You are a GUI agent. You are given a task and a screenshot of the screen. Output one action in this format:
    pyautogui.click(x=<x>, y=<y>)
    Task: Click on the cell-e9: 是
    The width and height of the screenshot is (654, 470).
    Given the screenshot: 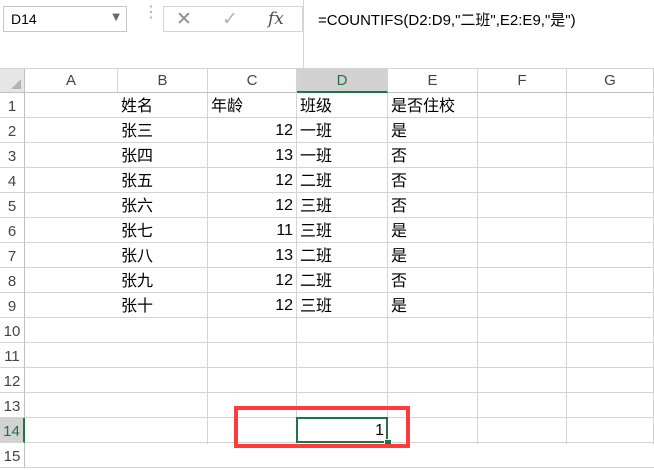 What is the action you would take?
    pyautogui.click(x=433, y=306)
    